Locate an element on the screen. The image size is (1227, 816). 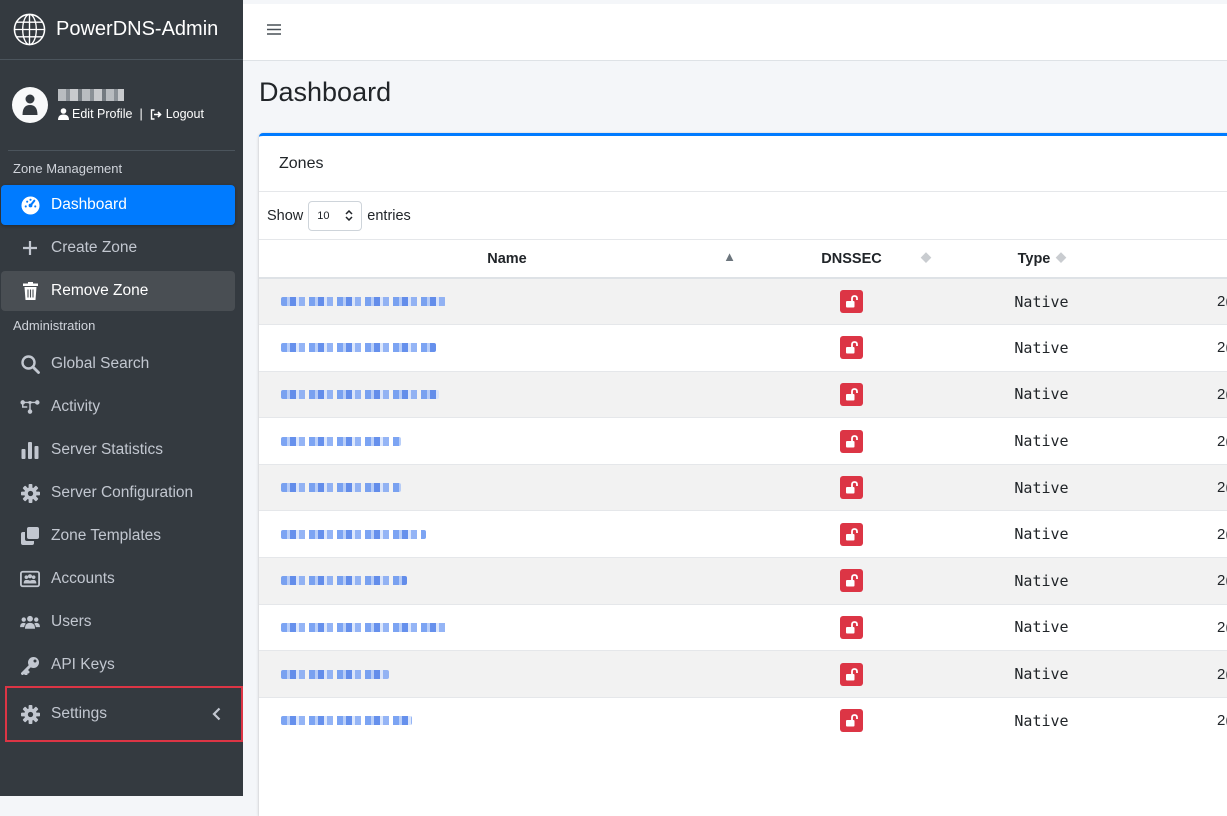
nav-item-remove-zone: Remove Zone is located at coordinates (118, 291).